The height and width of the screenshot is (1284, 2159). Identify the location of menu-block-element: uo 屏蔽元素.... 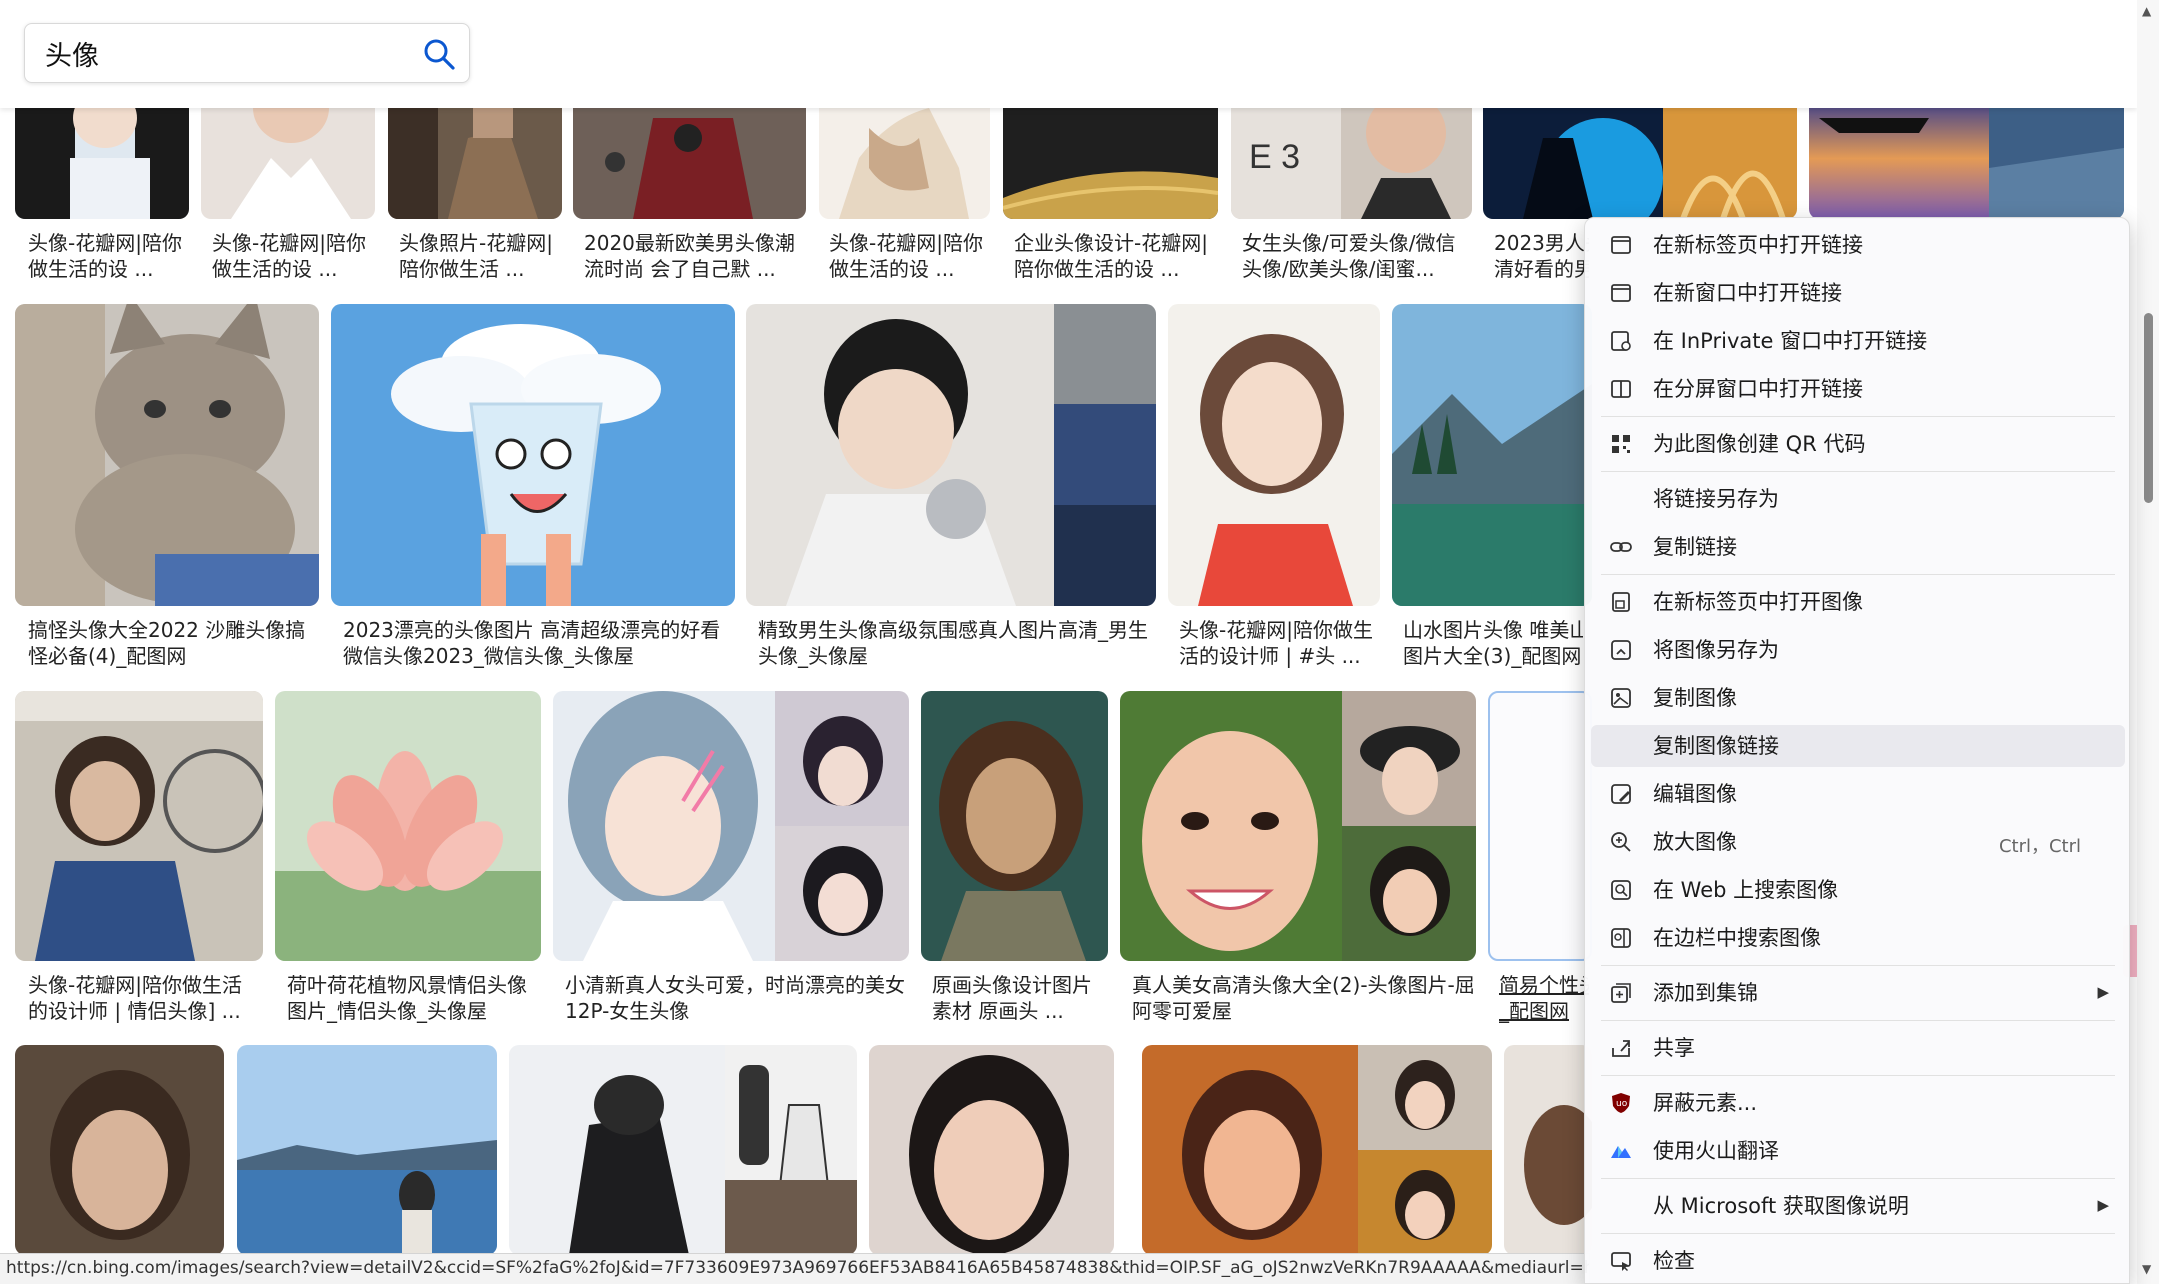
(1858, 1103).